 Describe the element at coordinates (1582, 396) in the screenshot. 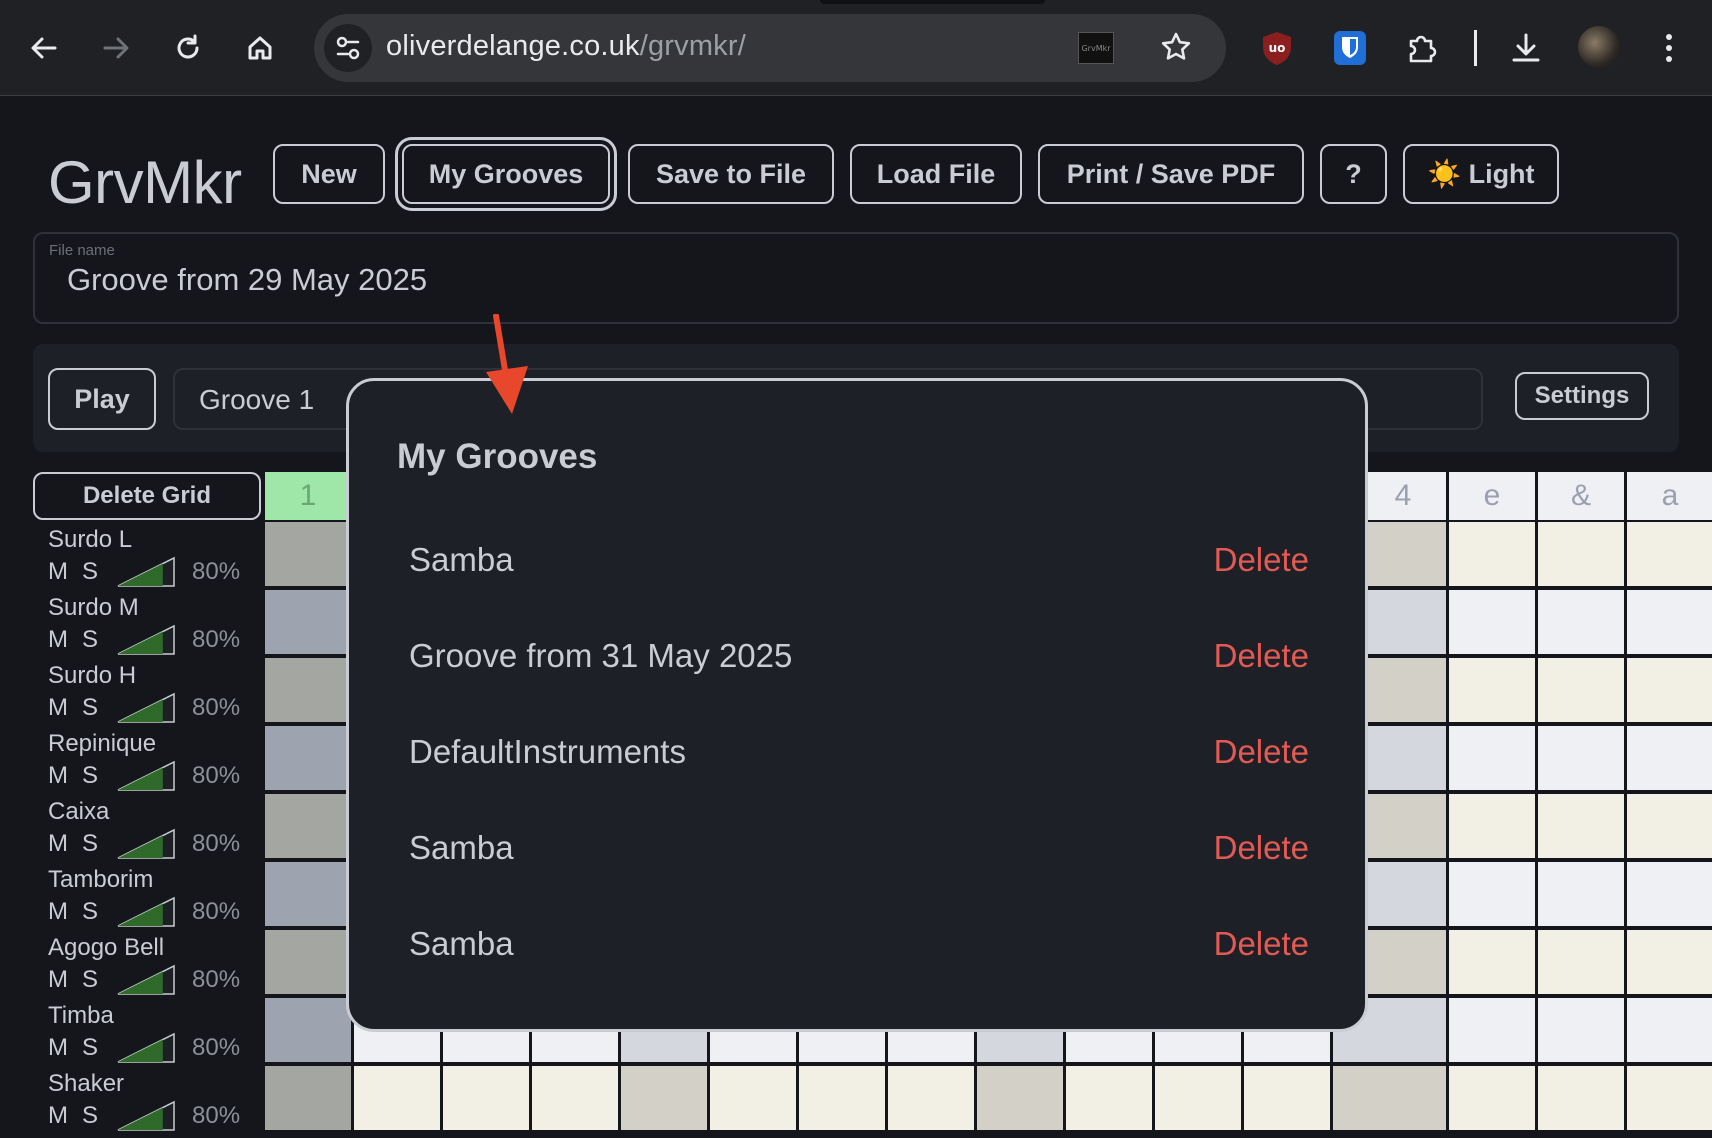

I see `settings-button: Settings` at that location.